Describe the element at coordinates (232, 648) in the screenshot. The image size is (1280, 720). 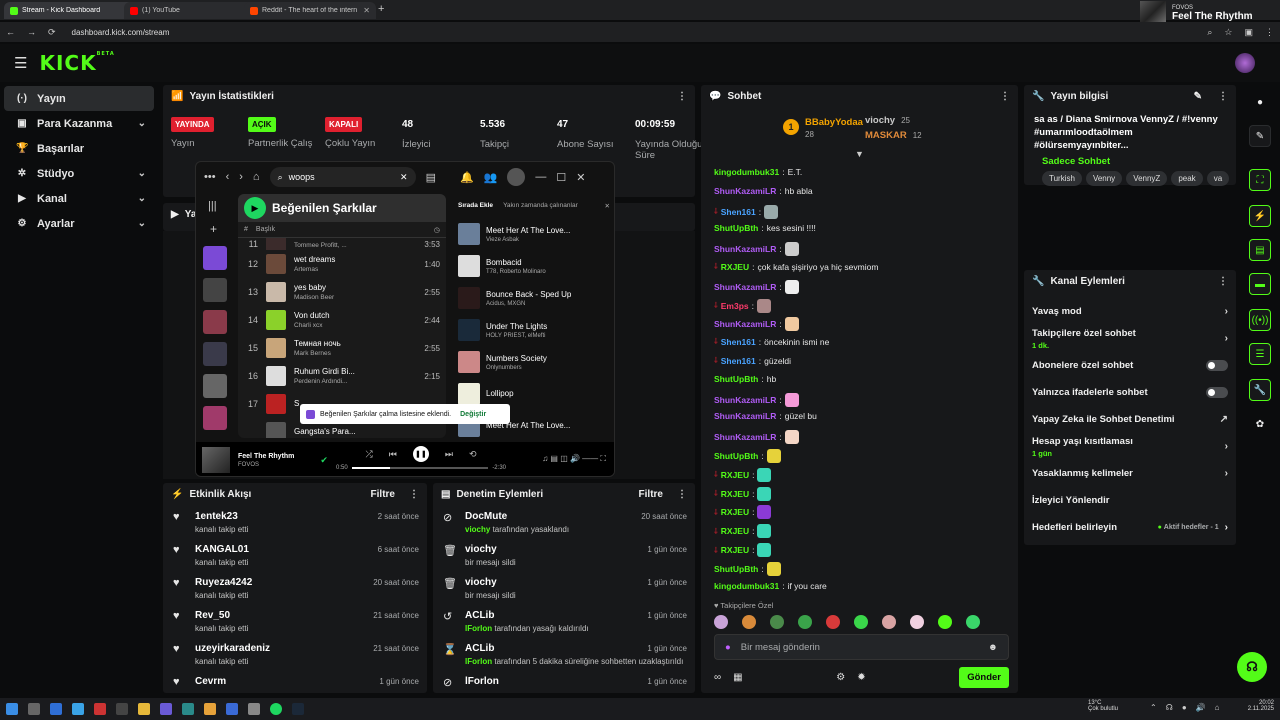
I see `activity-user: uzeyirkaradeniz` at that location.